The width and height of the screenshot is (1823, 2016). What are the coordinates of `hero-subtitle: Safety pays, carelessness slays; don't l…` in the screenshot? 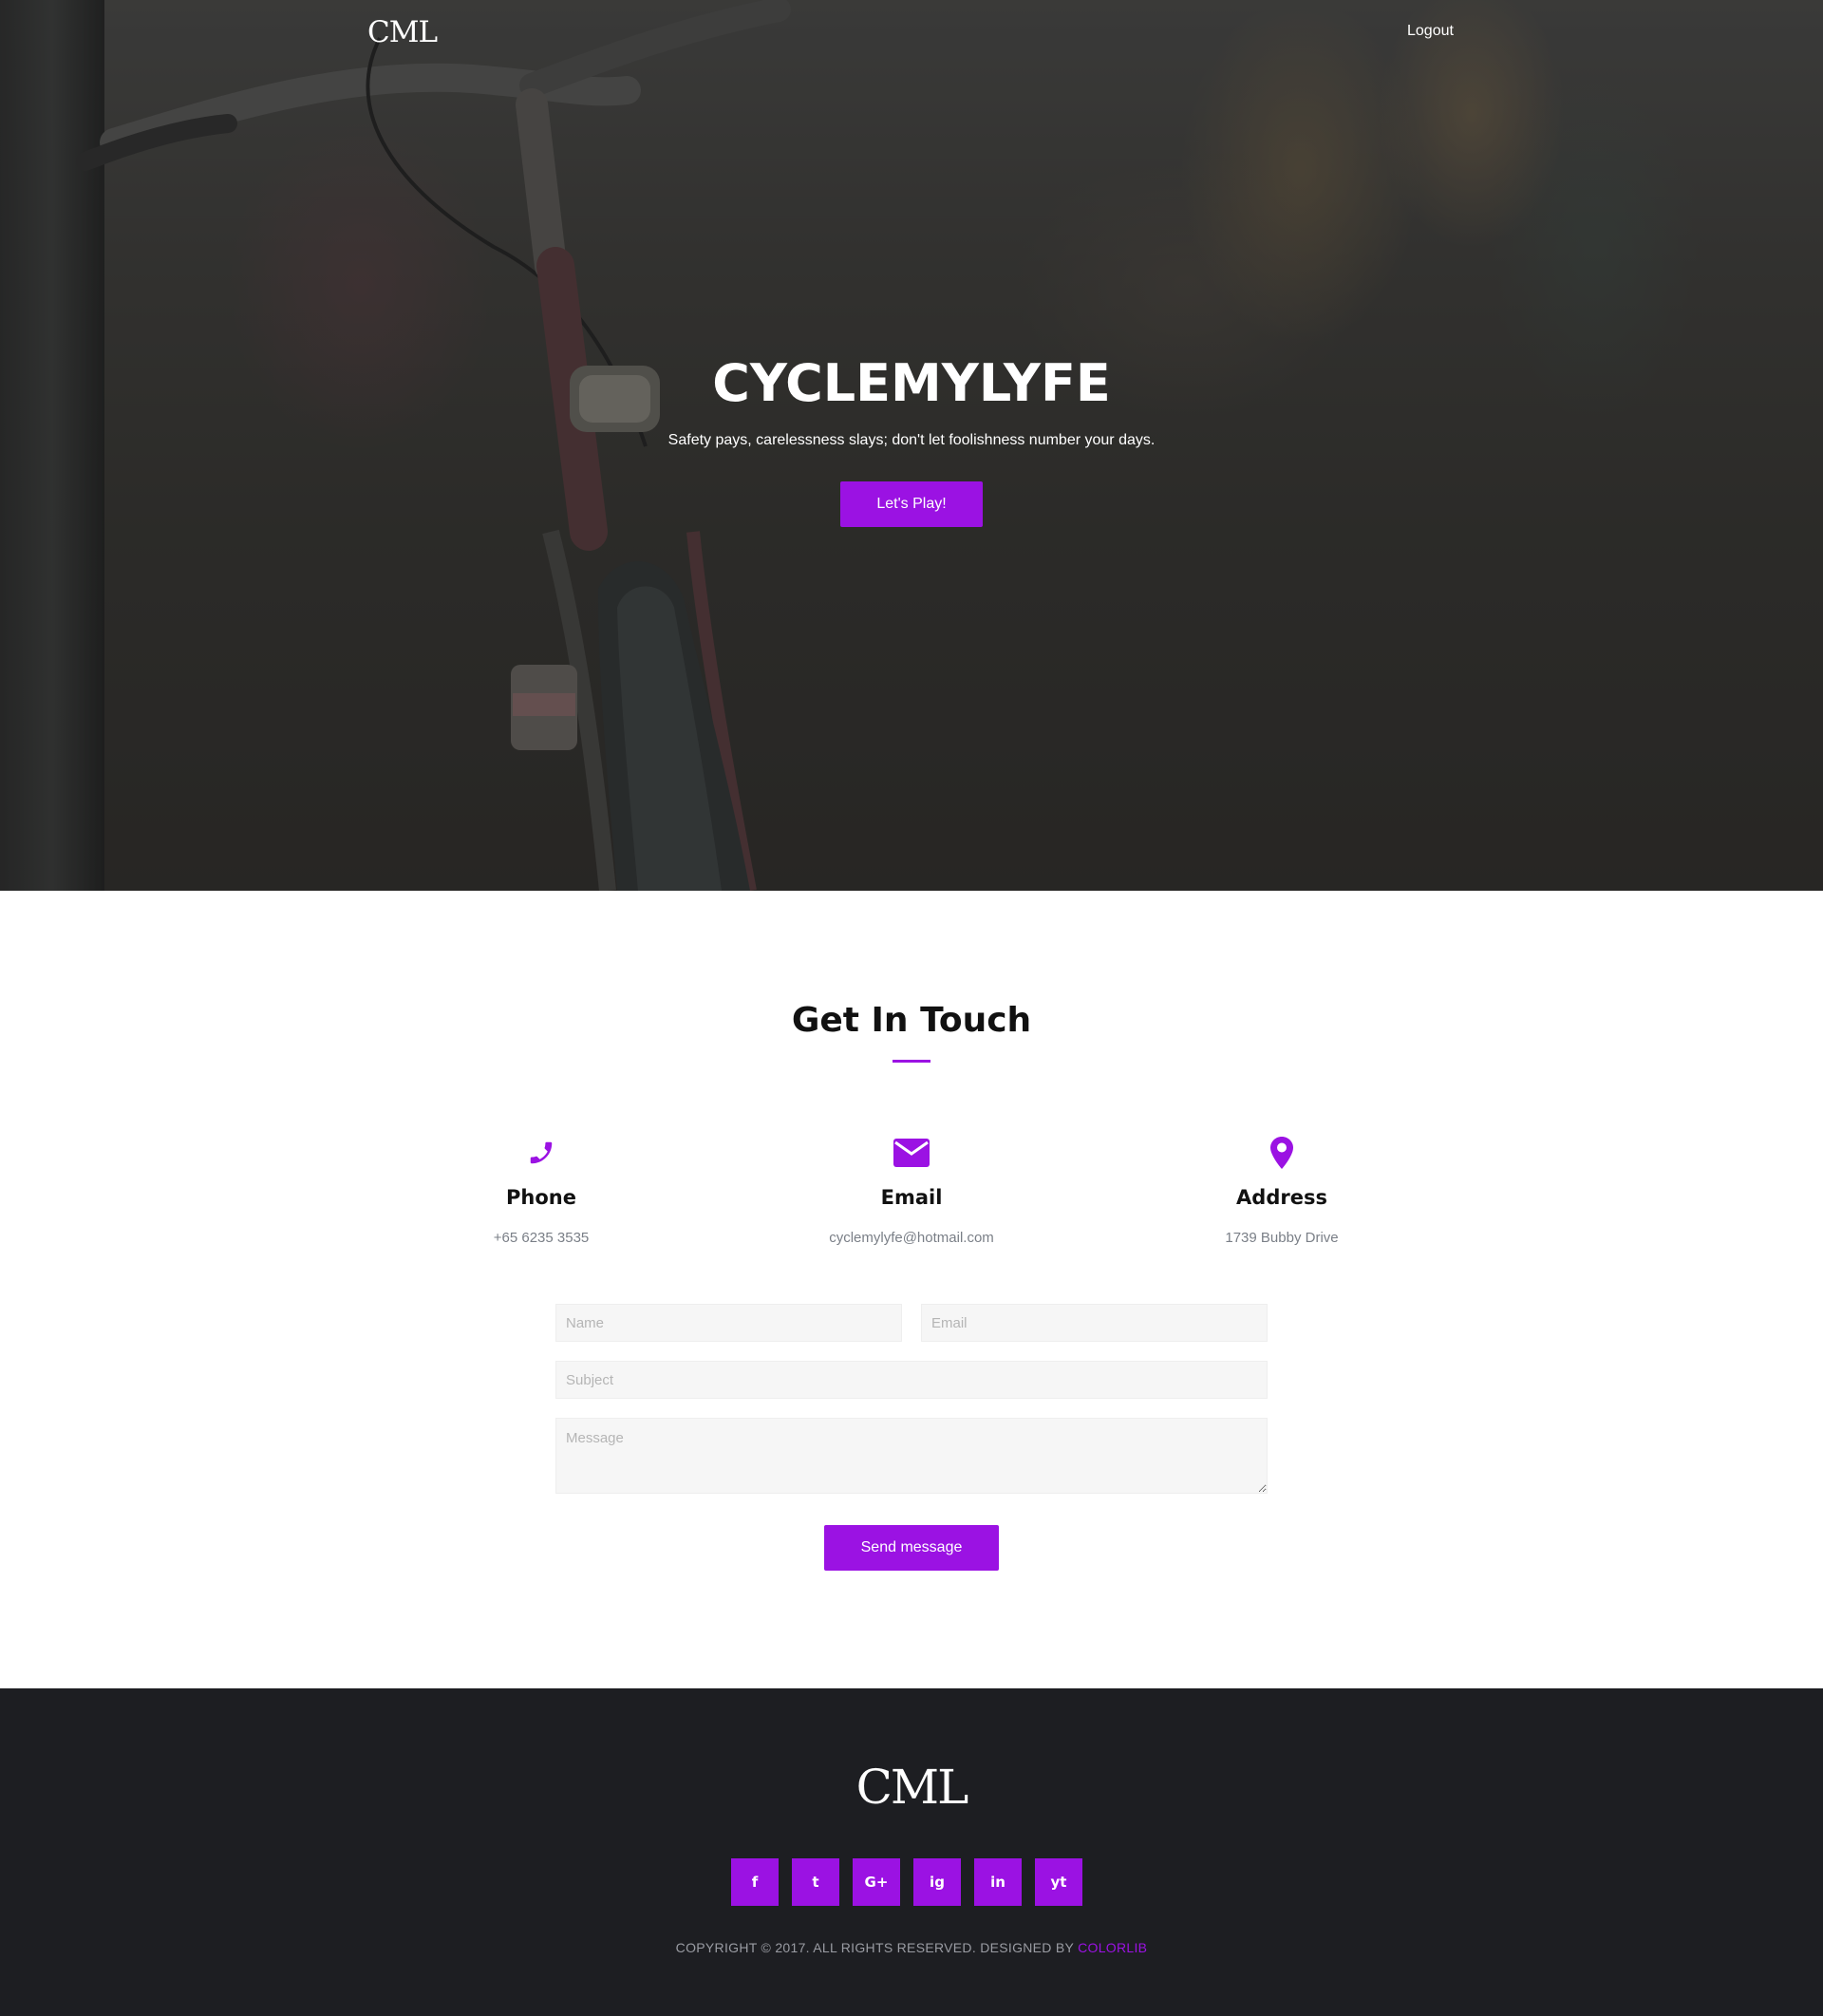 It's located at (912, 440).